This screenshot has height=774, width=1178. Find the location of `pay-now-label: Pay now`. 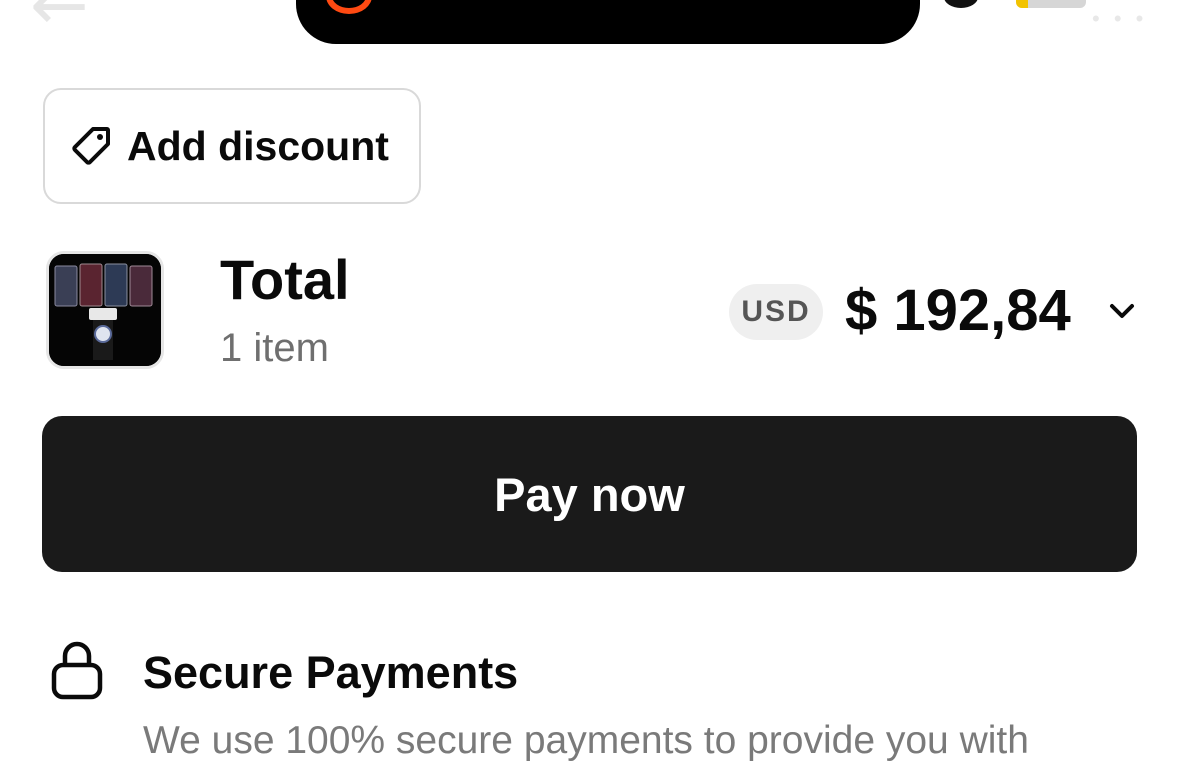

pay-now-label: Pay now is located at coordinates (589, 494).